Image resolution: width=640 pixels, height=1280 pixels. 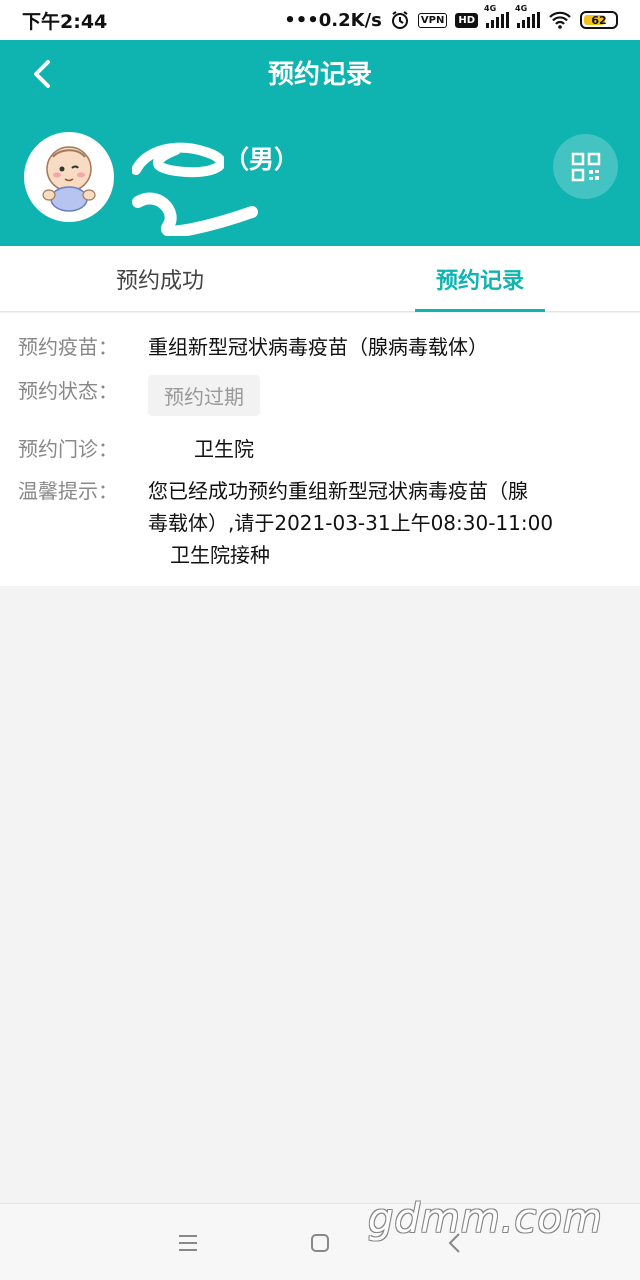 What do you see at coordinates (68, 449) in the screenshot?
I see `clinic-label: 预约门诊：` at bounding box center [68, 449].